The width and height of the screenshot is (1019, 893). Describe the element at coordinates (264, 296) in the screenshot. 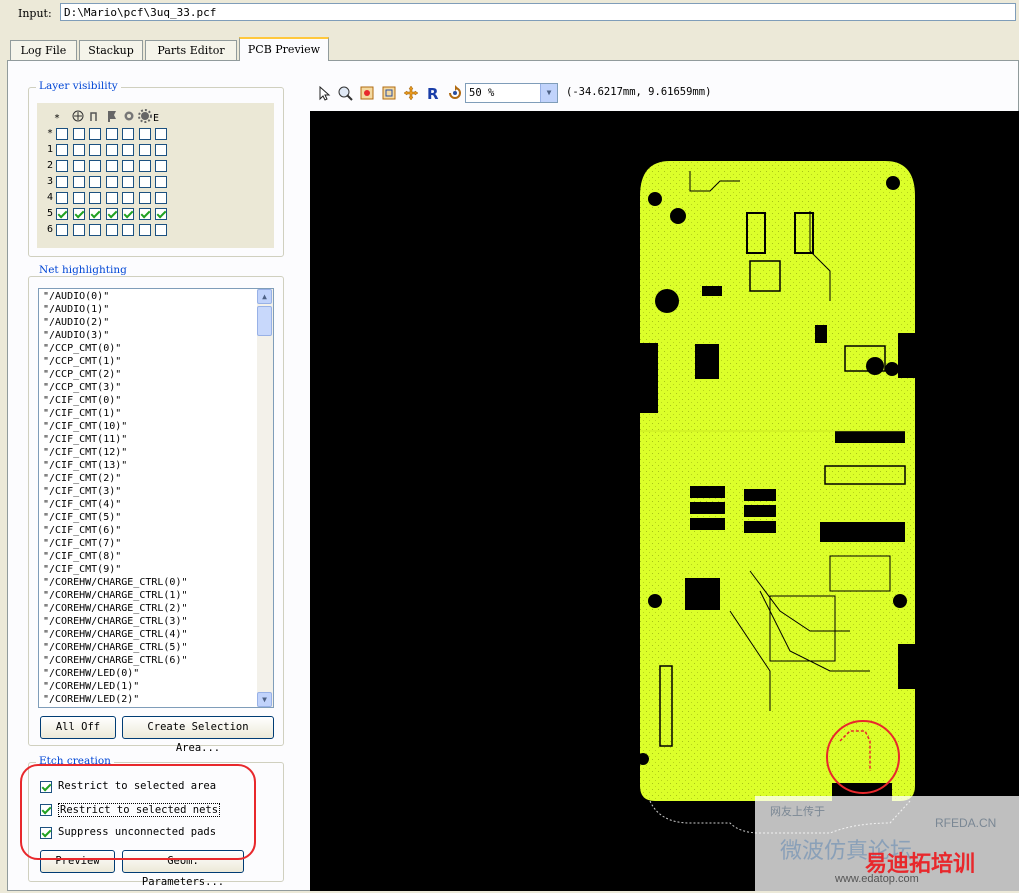

I see `scroll-up-icon: ▲` at that location.